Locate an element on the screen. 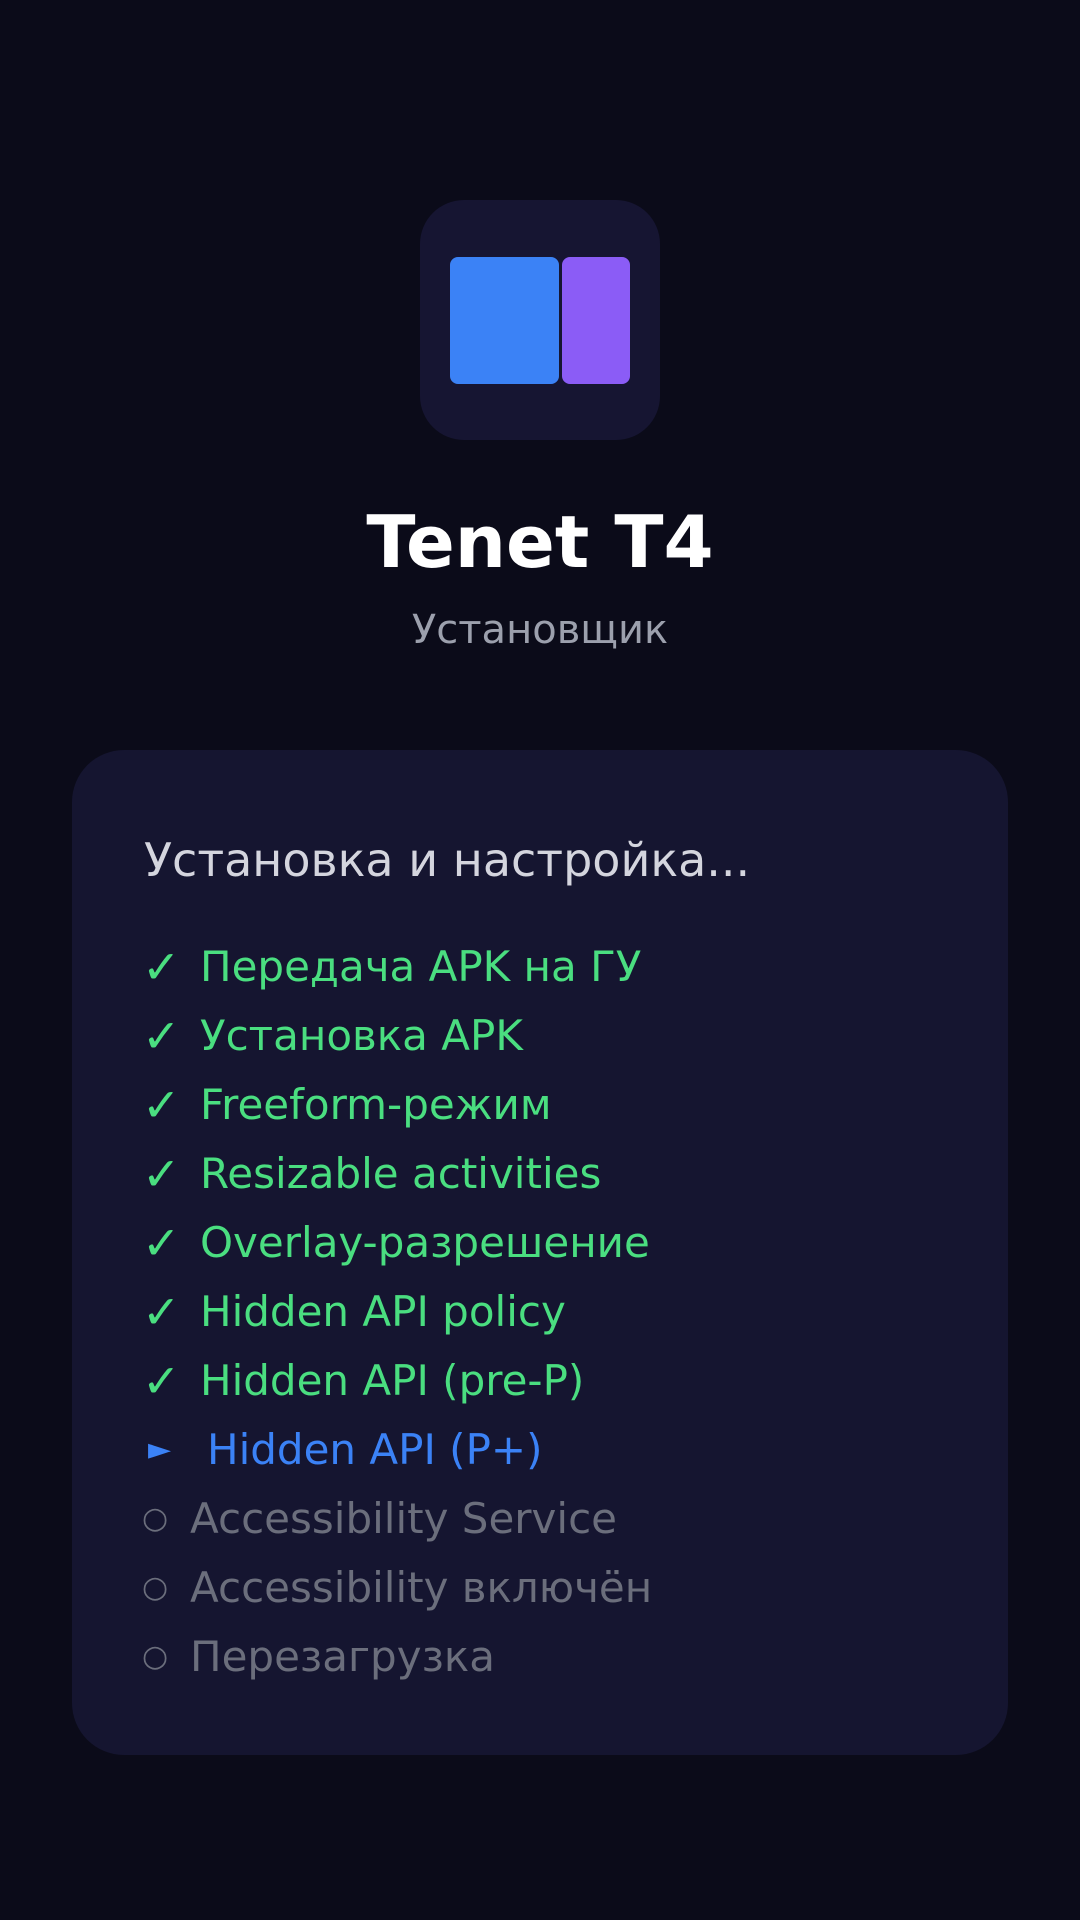 The image size is (1080, 1920). app-logo-icon is located at coordinates (540, 320).